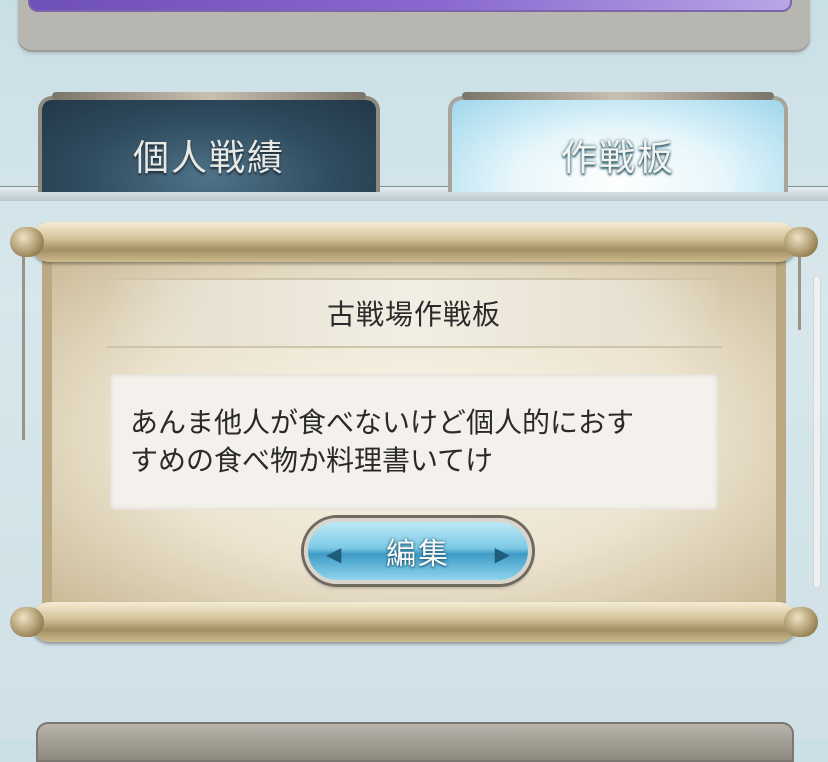 The width and height of the screenshot is (828, 762). What do you see at coordinates (410, 6) in the screenshot?
I see `top-purple-bar` at bounding box center [410, 6].